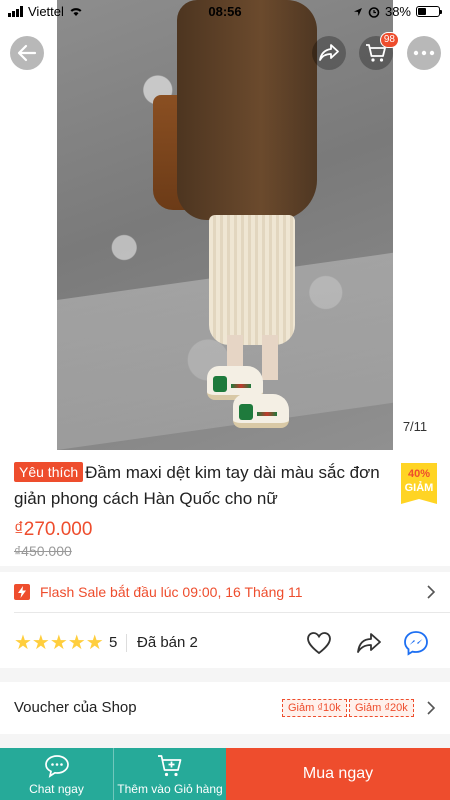  What do you see at coordinates (319, 643) in the screenshot?
I see `heart-icon` at bounding box center [319, 643].